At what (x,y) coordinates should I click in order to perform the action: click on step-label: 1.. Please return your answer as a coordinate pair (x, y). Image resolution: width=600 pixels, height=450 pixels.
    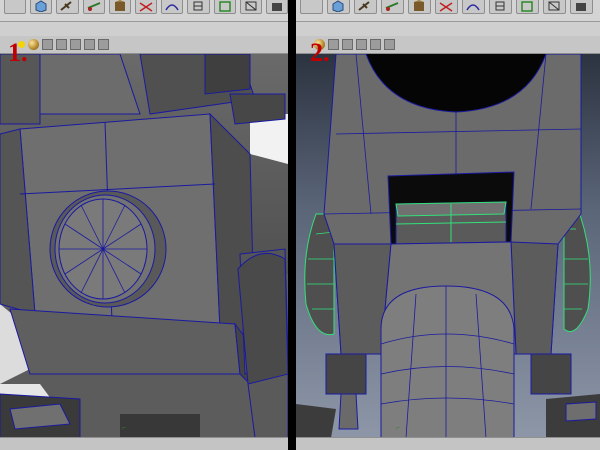
    Looking at the image, I should click on (18, 52).